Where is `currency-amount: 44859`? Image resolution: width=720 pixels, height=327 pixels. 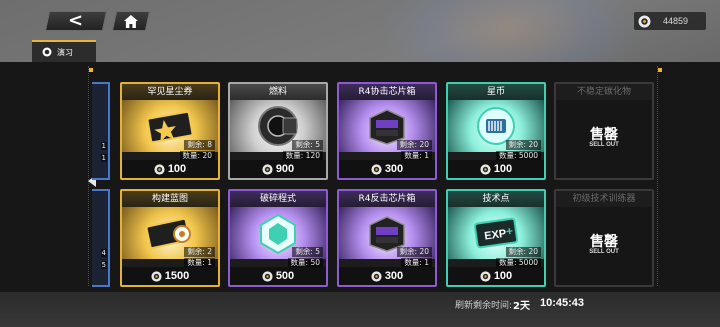
currency-amount: 44859 is located at coordinates (676, 21).